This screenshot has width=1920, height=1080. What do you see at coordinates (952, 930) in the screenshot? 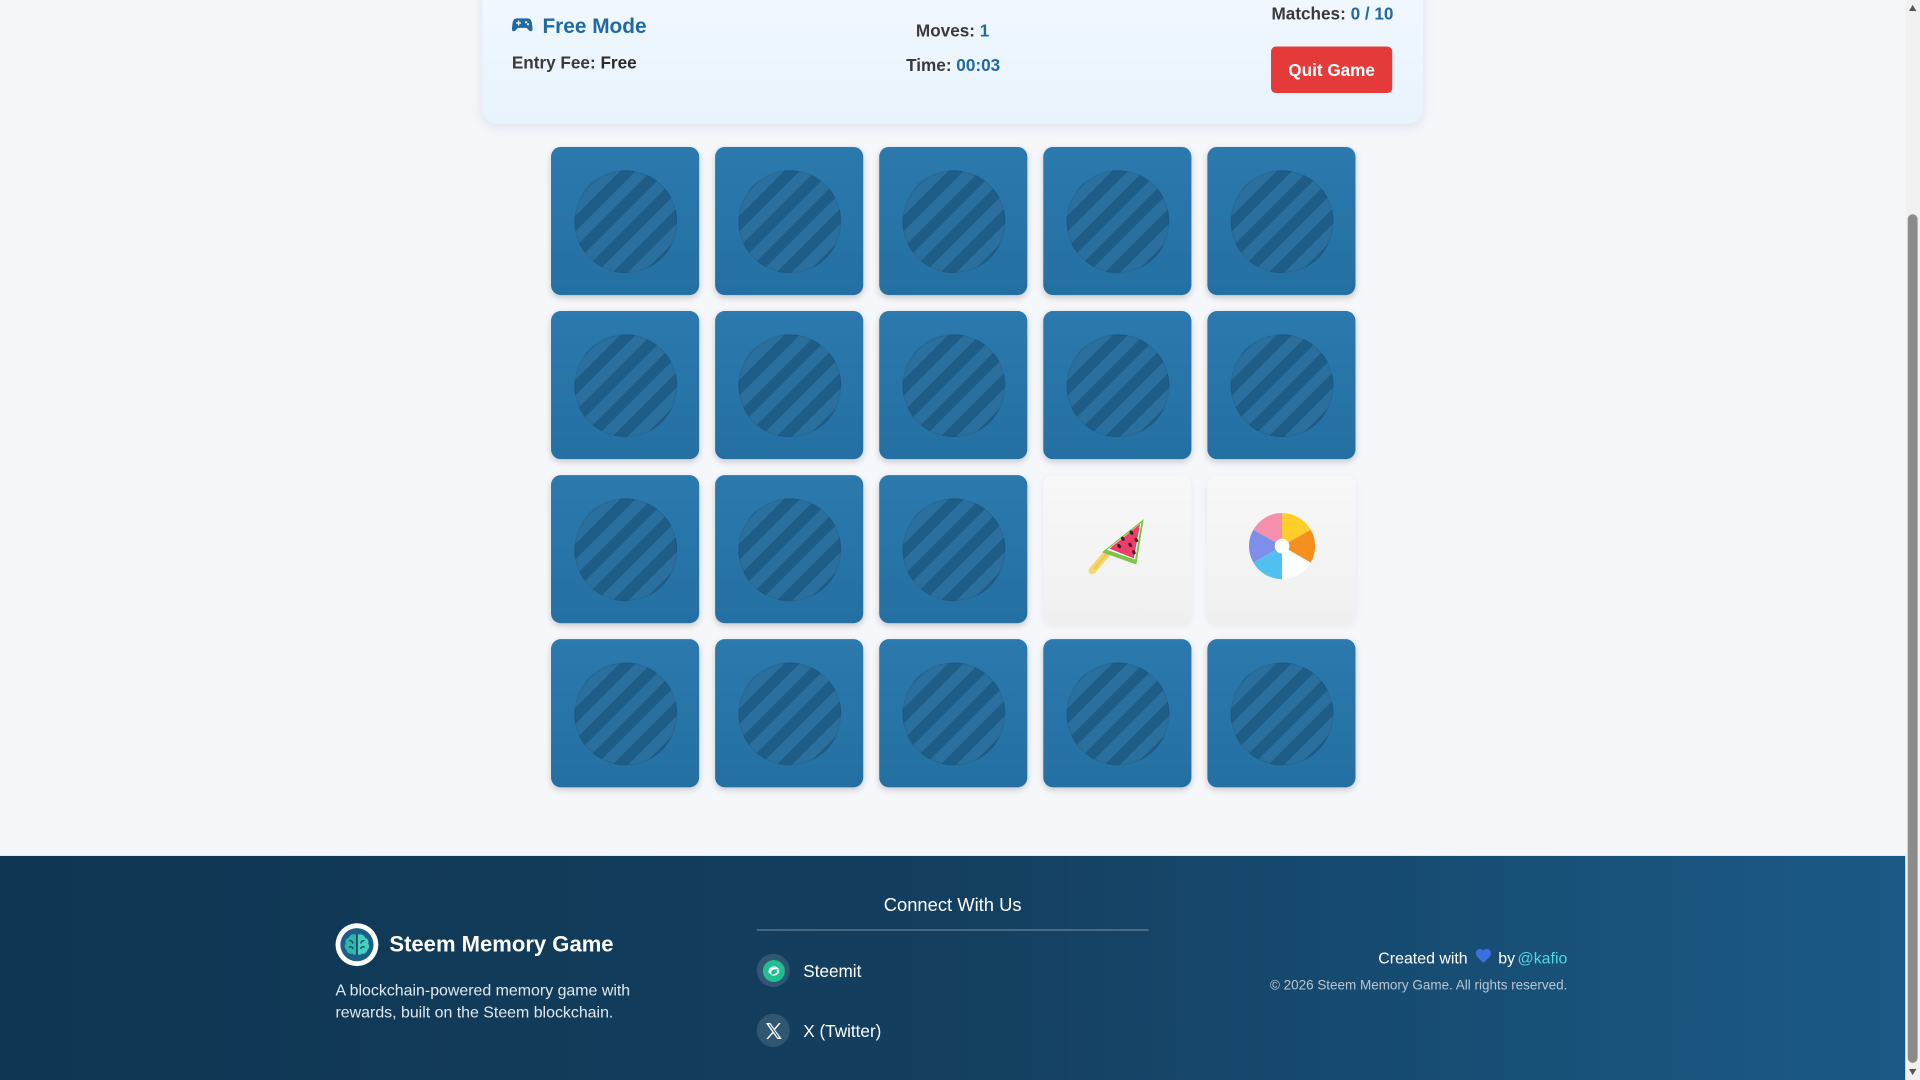
I see `connect-divider` at bounding box center [952, 930].